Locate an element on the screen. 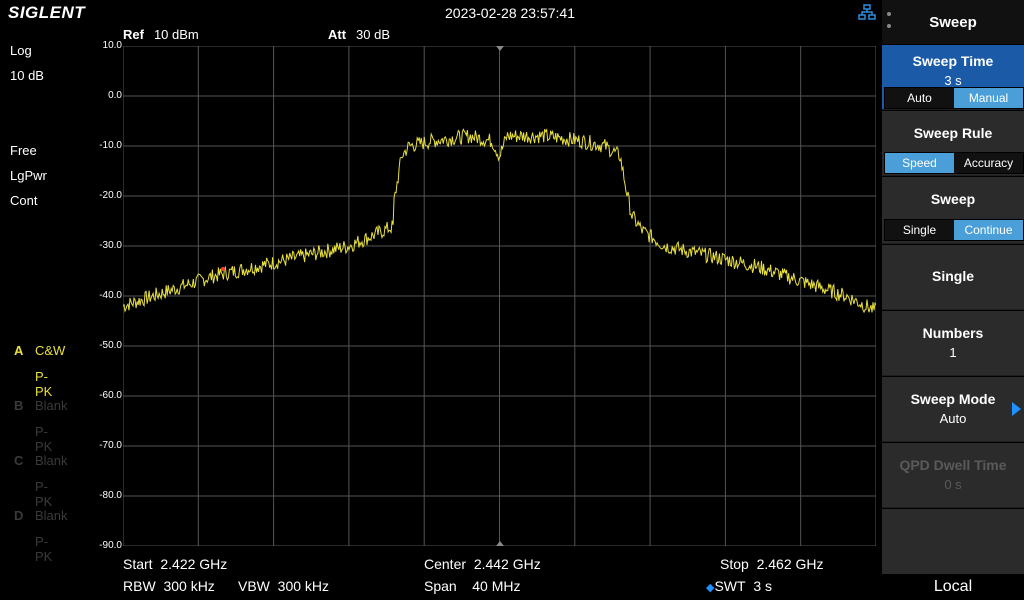 This screenshot has height=600, width=1024. marker-point is located at coordinates (223, 269).